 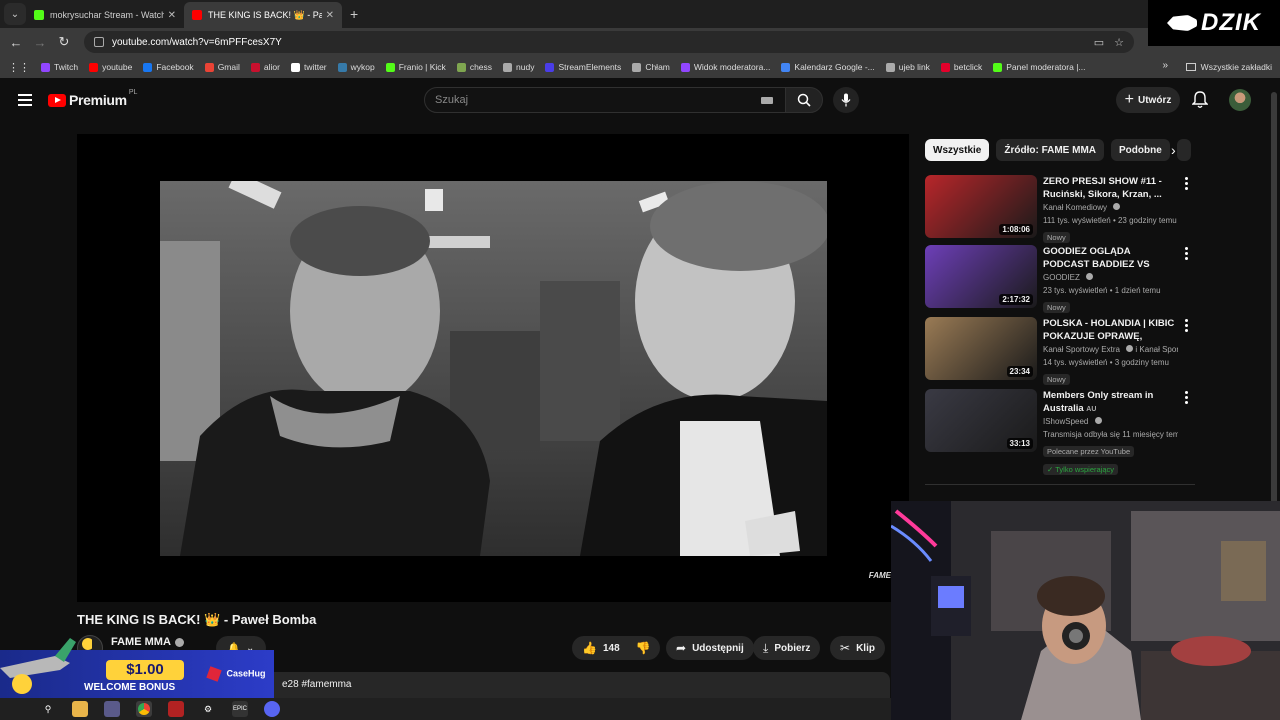 What do you see at coordinates (117, 67) in the screenshot?
I see `bookmark-label: youtube` at bounding box center [117, 67].